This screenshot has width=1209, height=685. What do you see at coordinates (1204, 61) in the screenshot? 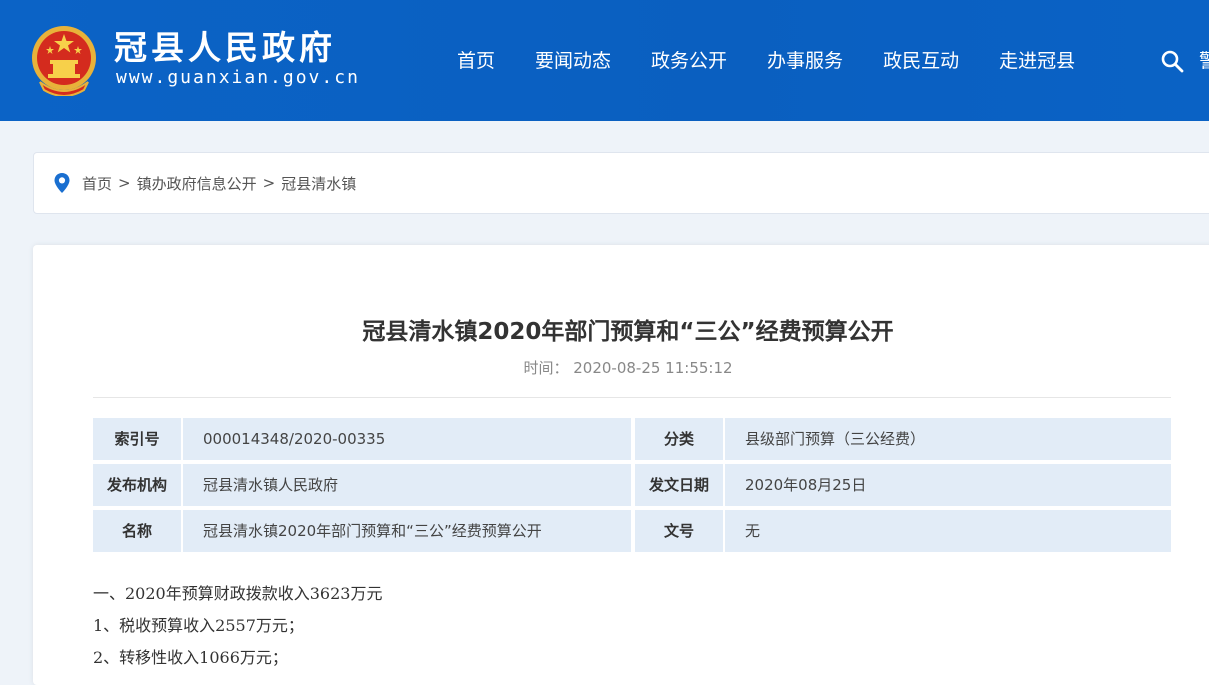
I see `nav-item-clipped: 警` at bounding box center [1204, 61].